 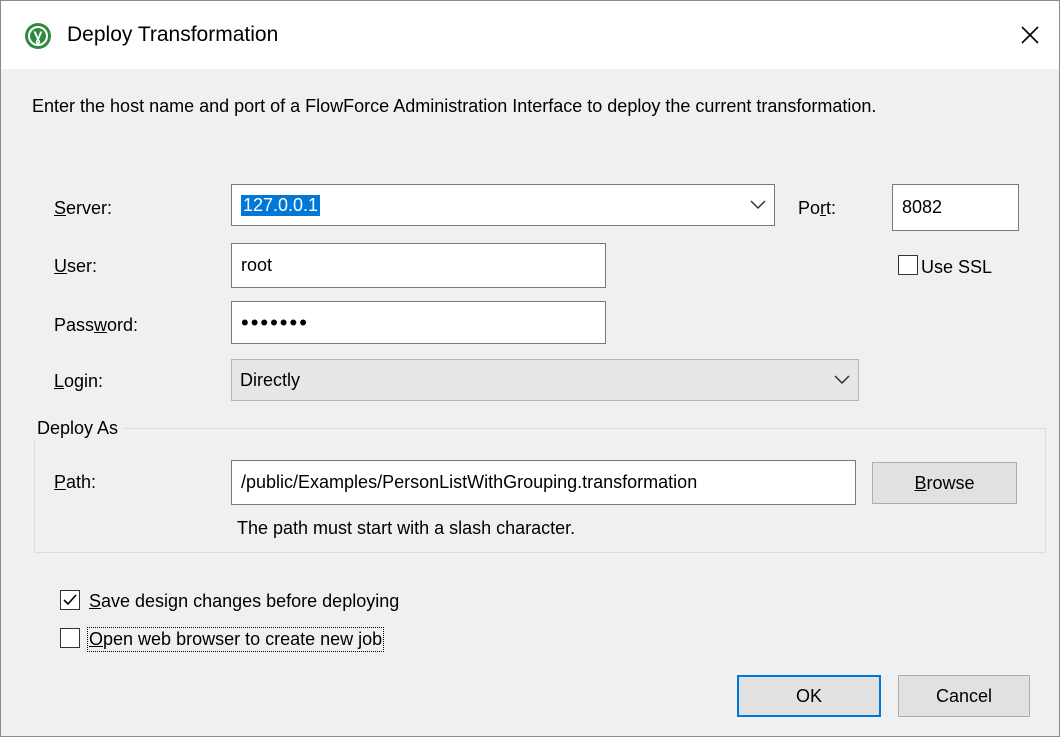 What do you see at coordinates (78, 428) in the screenshot?
I see `deploy-as-legend: Deploy As` at bounding box center [78, 428].